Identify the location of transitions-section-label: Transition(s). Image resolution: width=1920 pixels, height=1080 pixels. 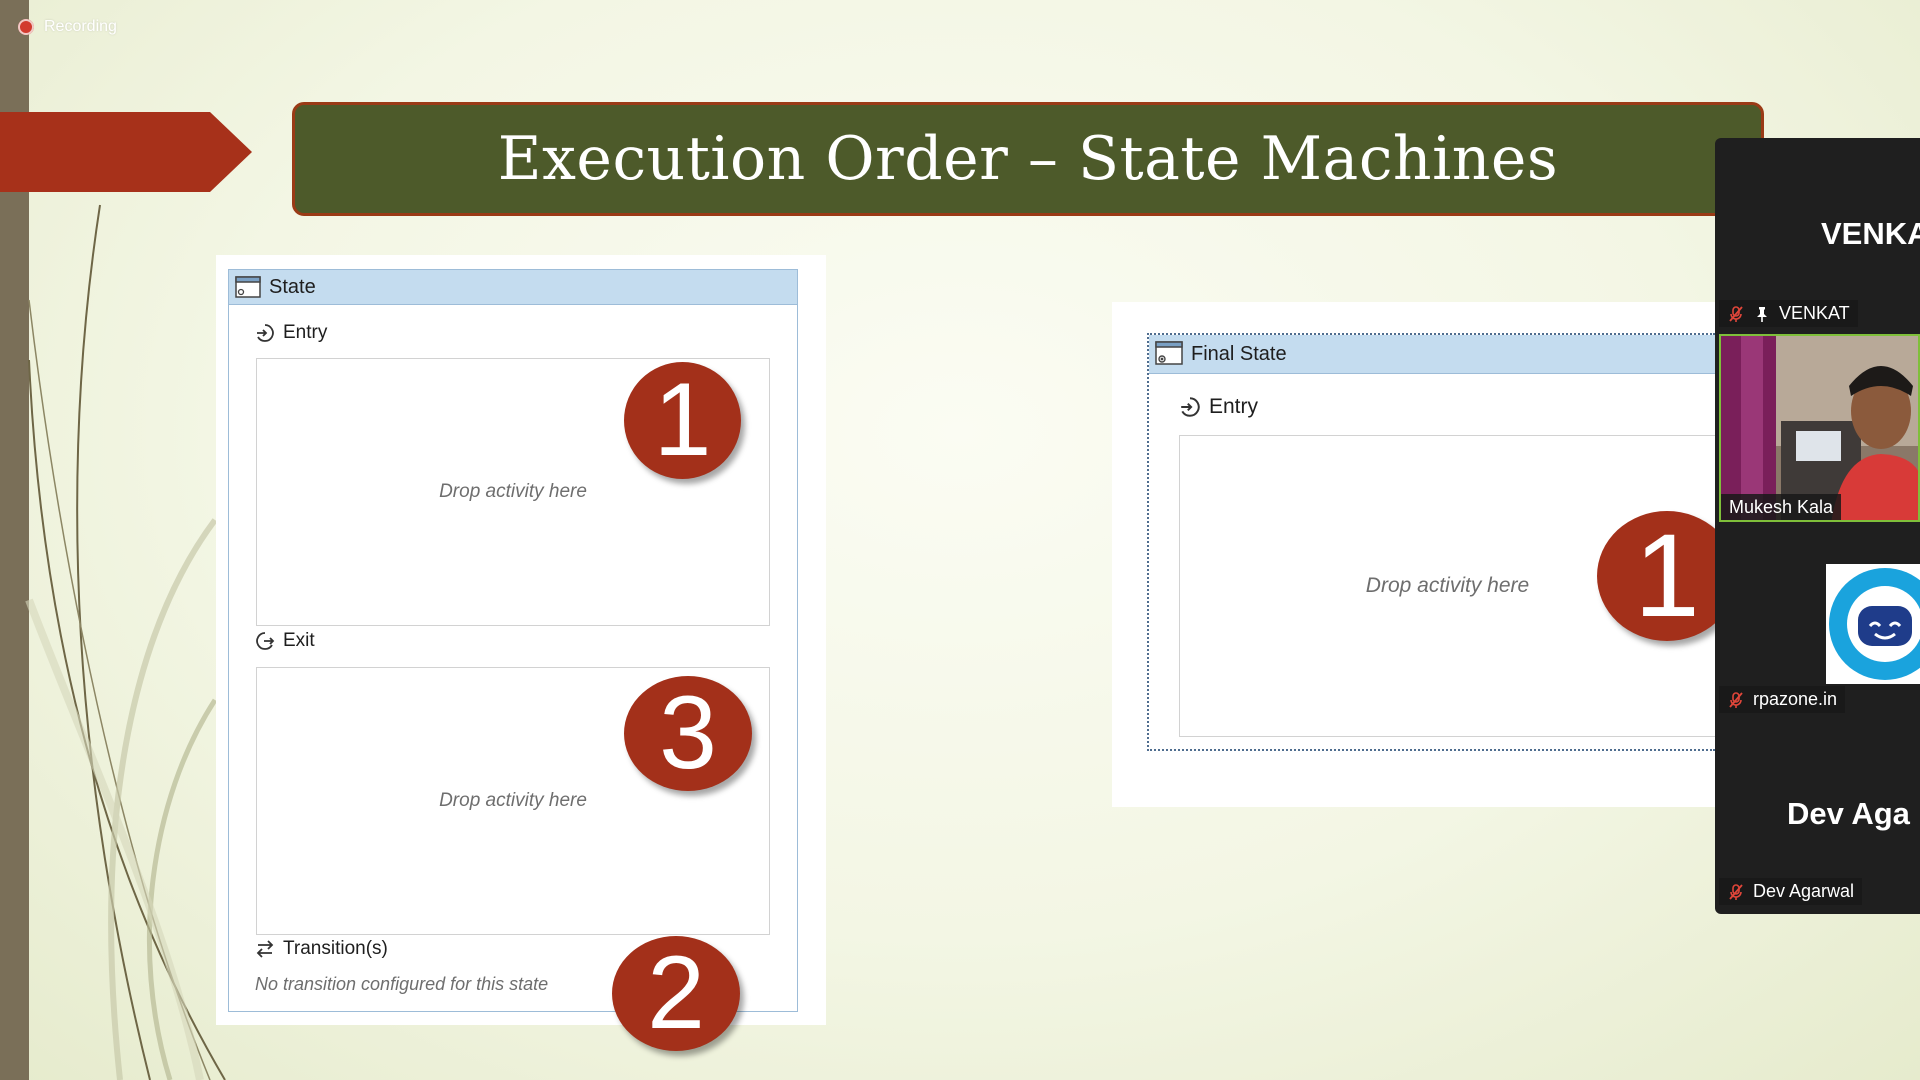
(321, 949).